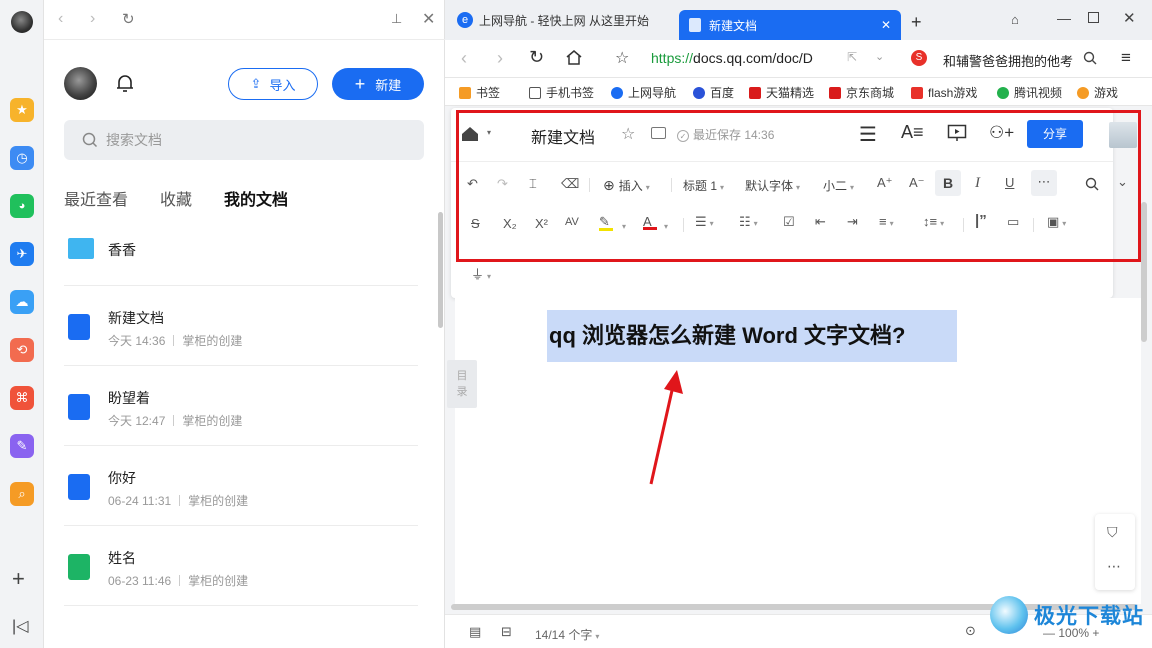  What do you see at coordinates (564, 21) in the screenshot?
I see `tab-title: 上网导航 - 轻快上网 从这里开始` at bounding box center [564, 21].